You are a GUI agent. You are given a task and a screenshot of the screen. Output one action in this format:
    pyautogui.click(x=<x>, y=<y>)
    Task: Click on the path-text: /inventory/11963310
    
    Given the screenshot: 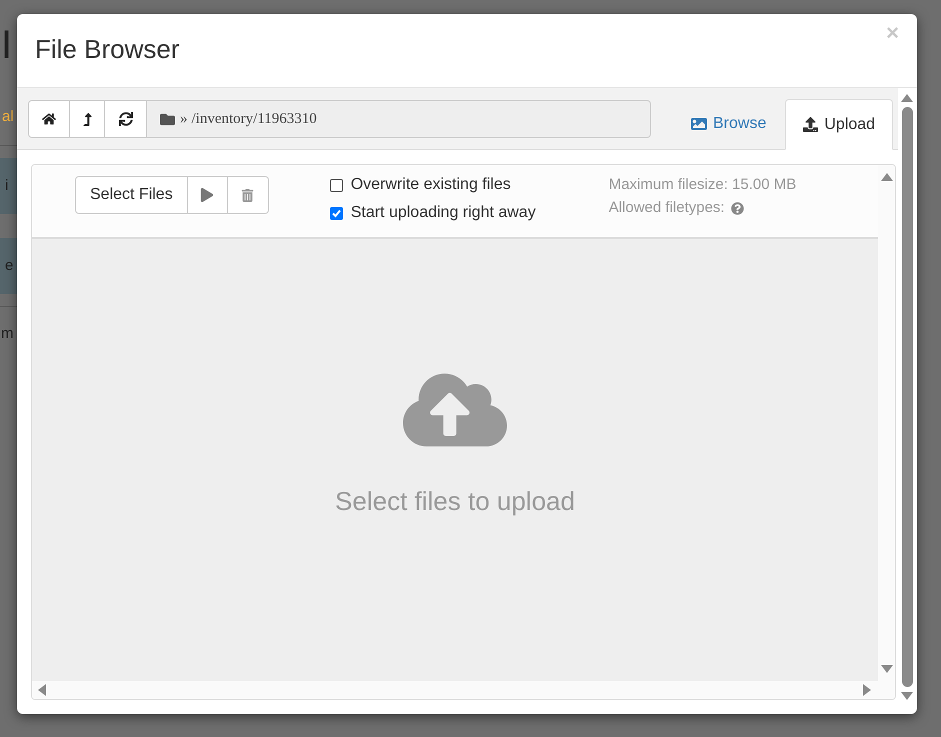 What is the action you would take?
    pyautogui.click(x=254, y=119)
    